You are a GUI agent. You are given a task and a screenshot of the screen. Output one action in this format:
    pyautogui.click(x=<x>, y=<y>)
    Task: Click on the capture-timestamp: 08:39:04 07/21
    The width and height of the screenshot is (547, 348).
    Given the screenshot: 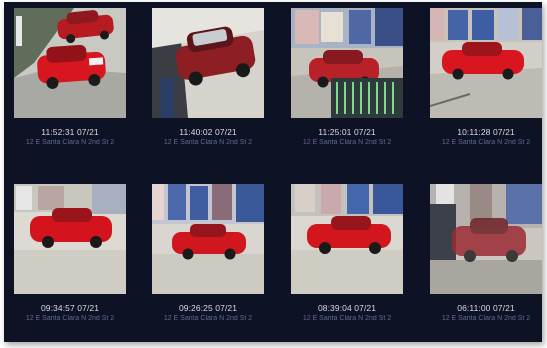 What is the action you would take?
    pyautogui.click(x=347, y=308)
    